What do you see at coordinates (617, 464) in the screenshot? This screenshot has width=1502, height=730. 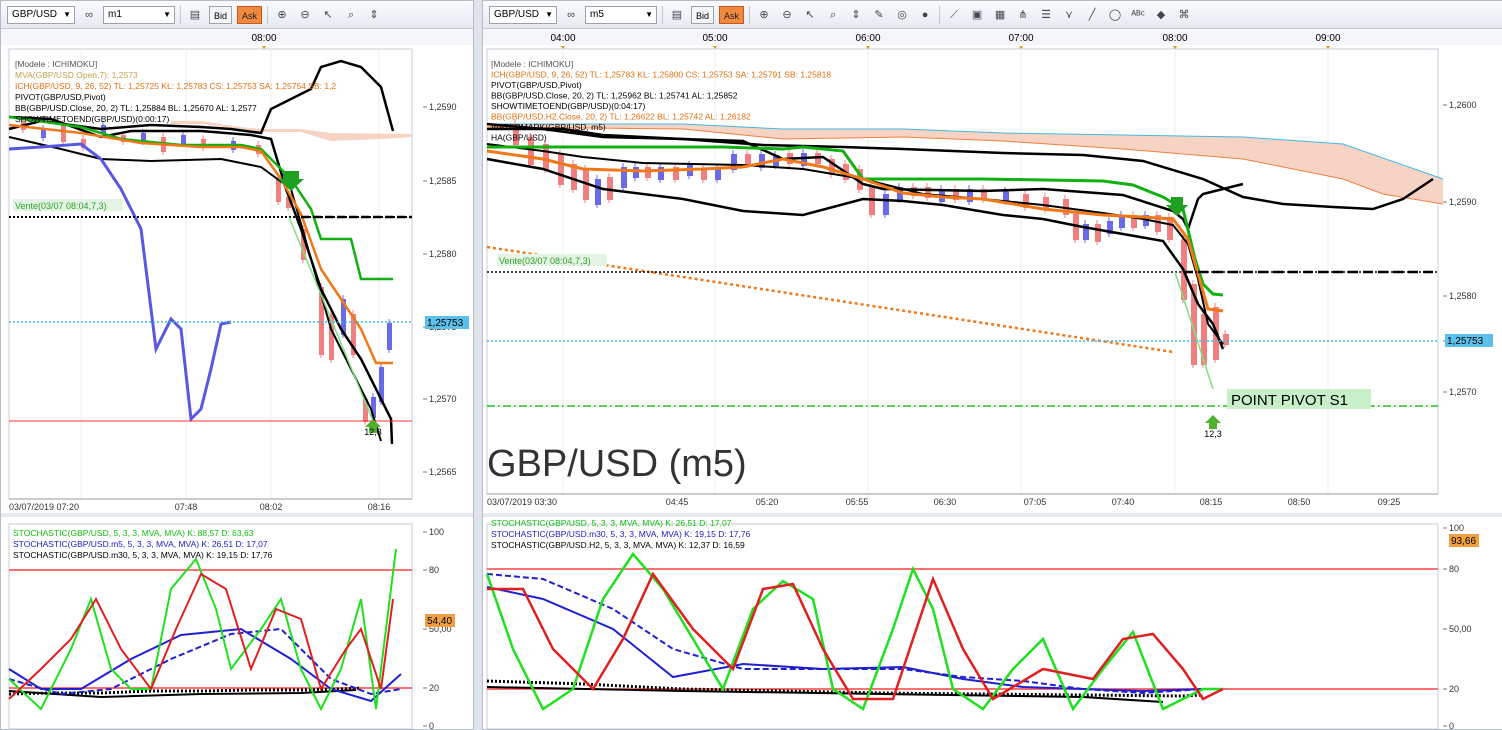 I see `watermark: GBP/USD (m5)` at bounding box center [617, 464].